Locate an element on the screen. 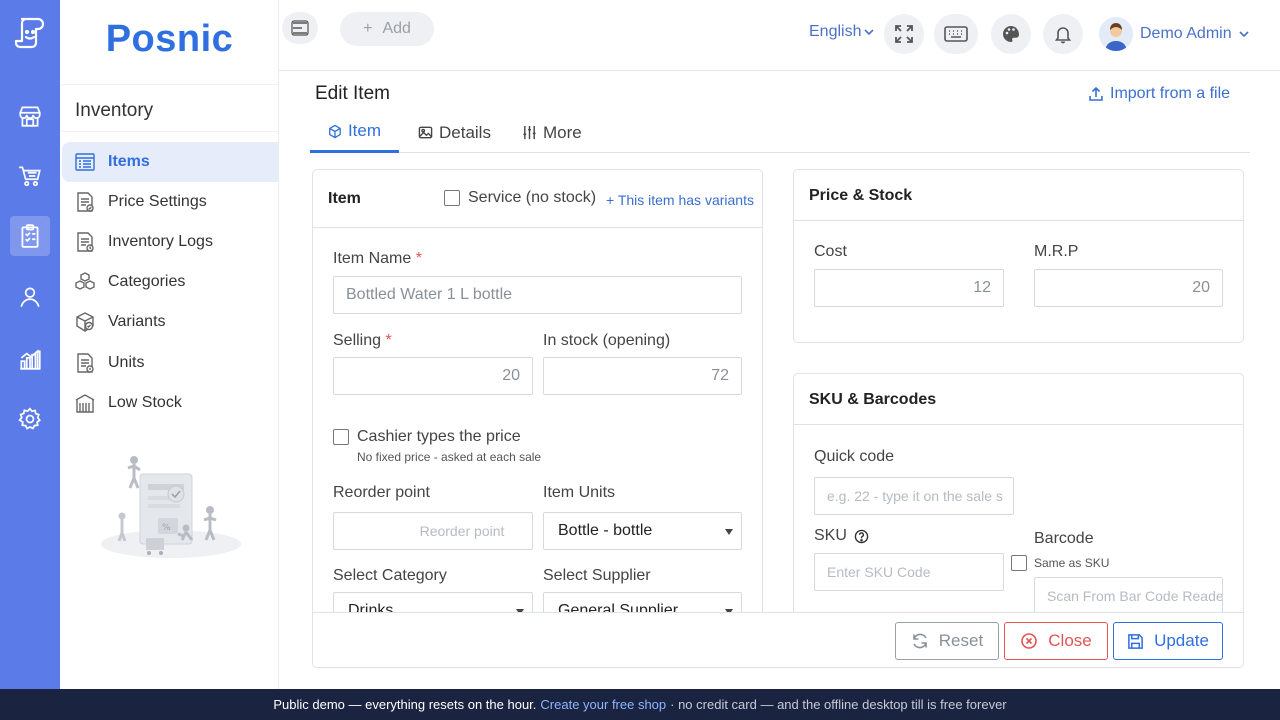 The height and width of the screenshot is (720, 1280). units-label: Item Units is located at coordinates (579, 492).